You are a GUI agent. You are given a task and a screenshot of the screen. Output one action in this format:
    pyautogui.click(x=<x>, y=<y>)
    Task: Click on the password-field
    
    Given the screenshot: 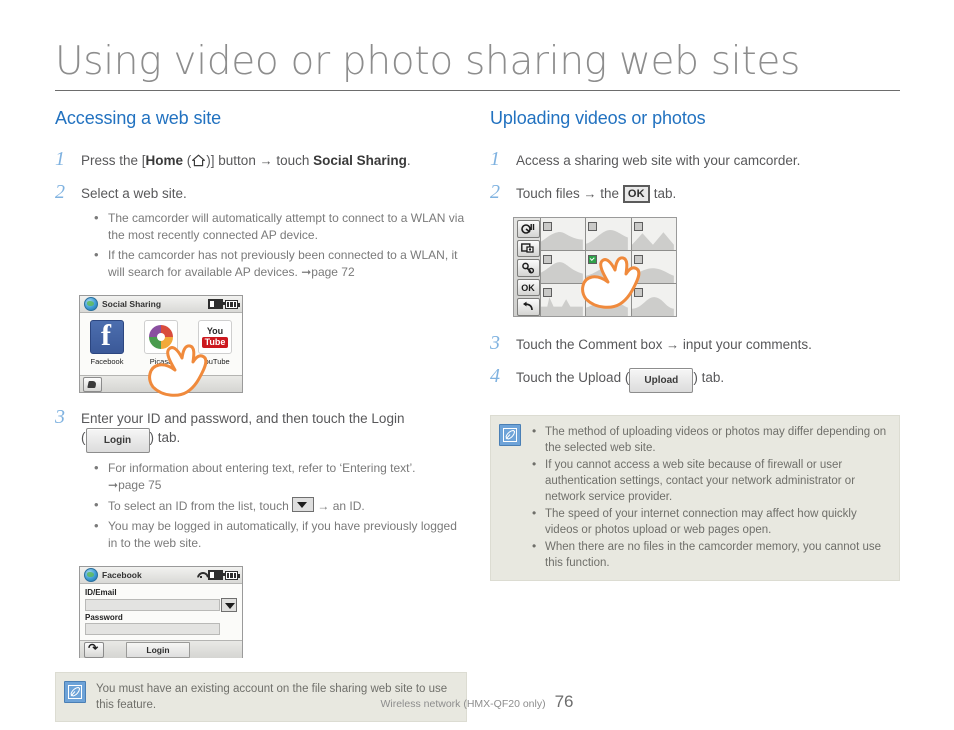 What is the action you would take?
    pyautogui.click(x=152, y=629)
    